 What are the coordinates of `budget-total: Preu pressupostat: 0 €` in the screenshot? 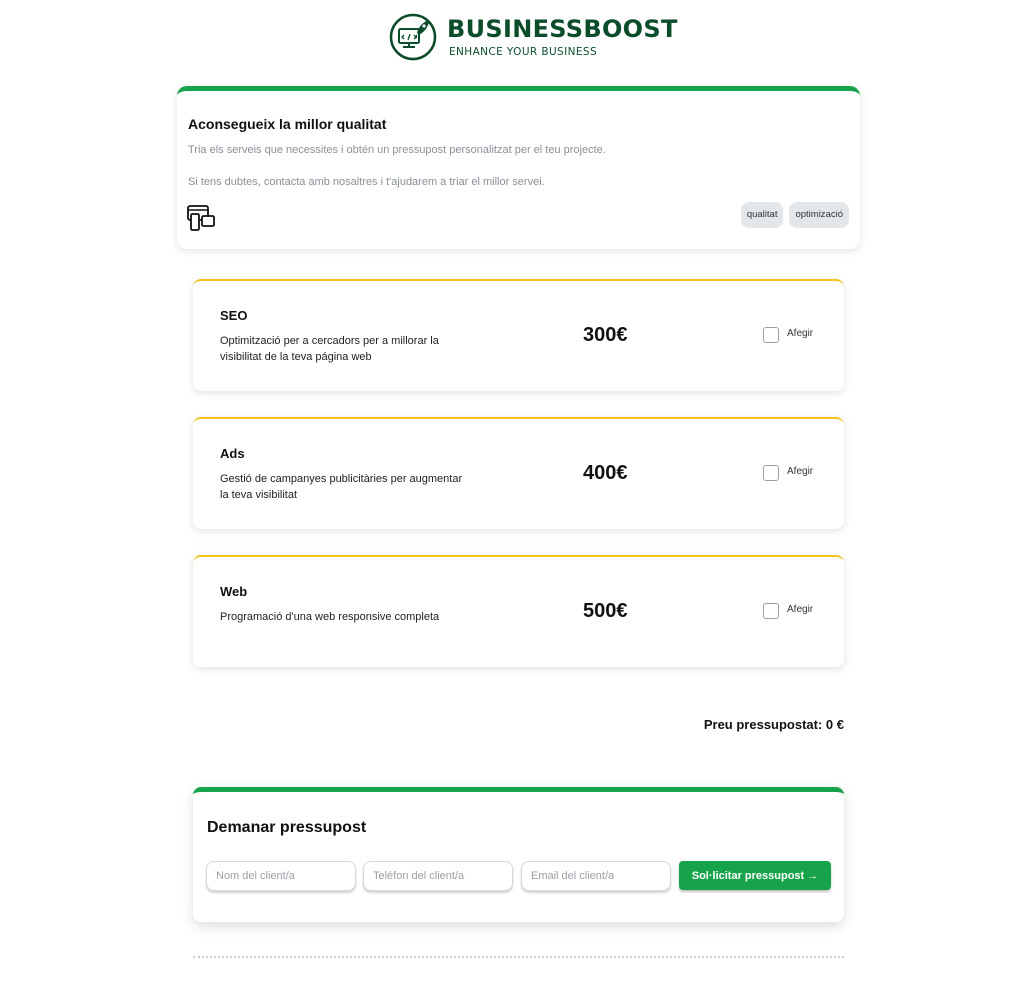 It's located at (773, 724).